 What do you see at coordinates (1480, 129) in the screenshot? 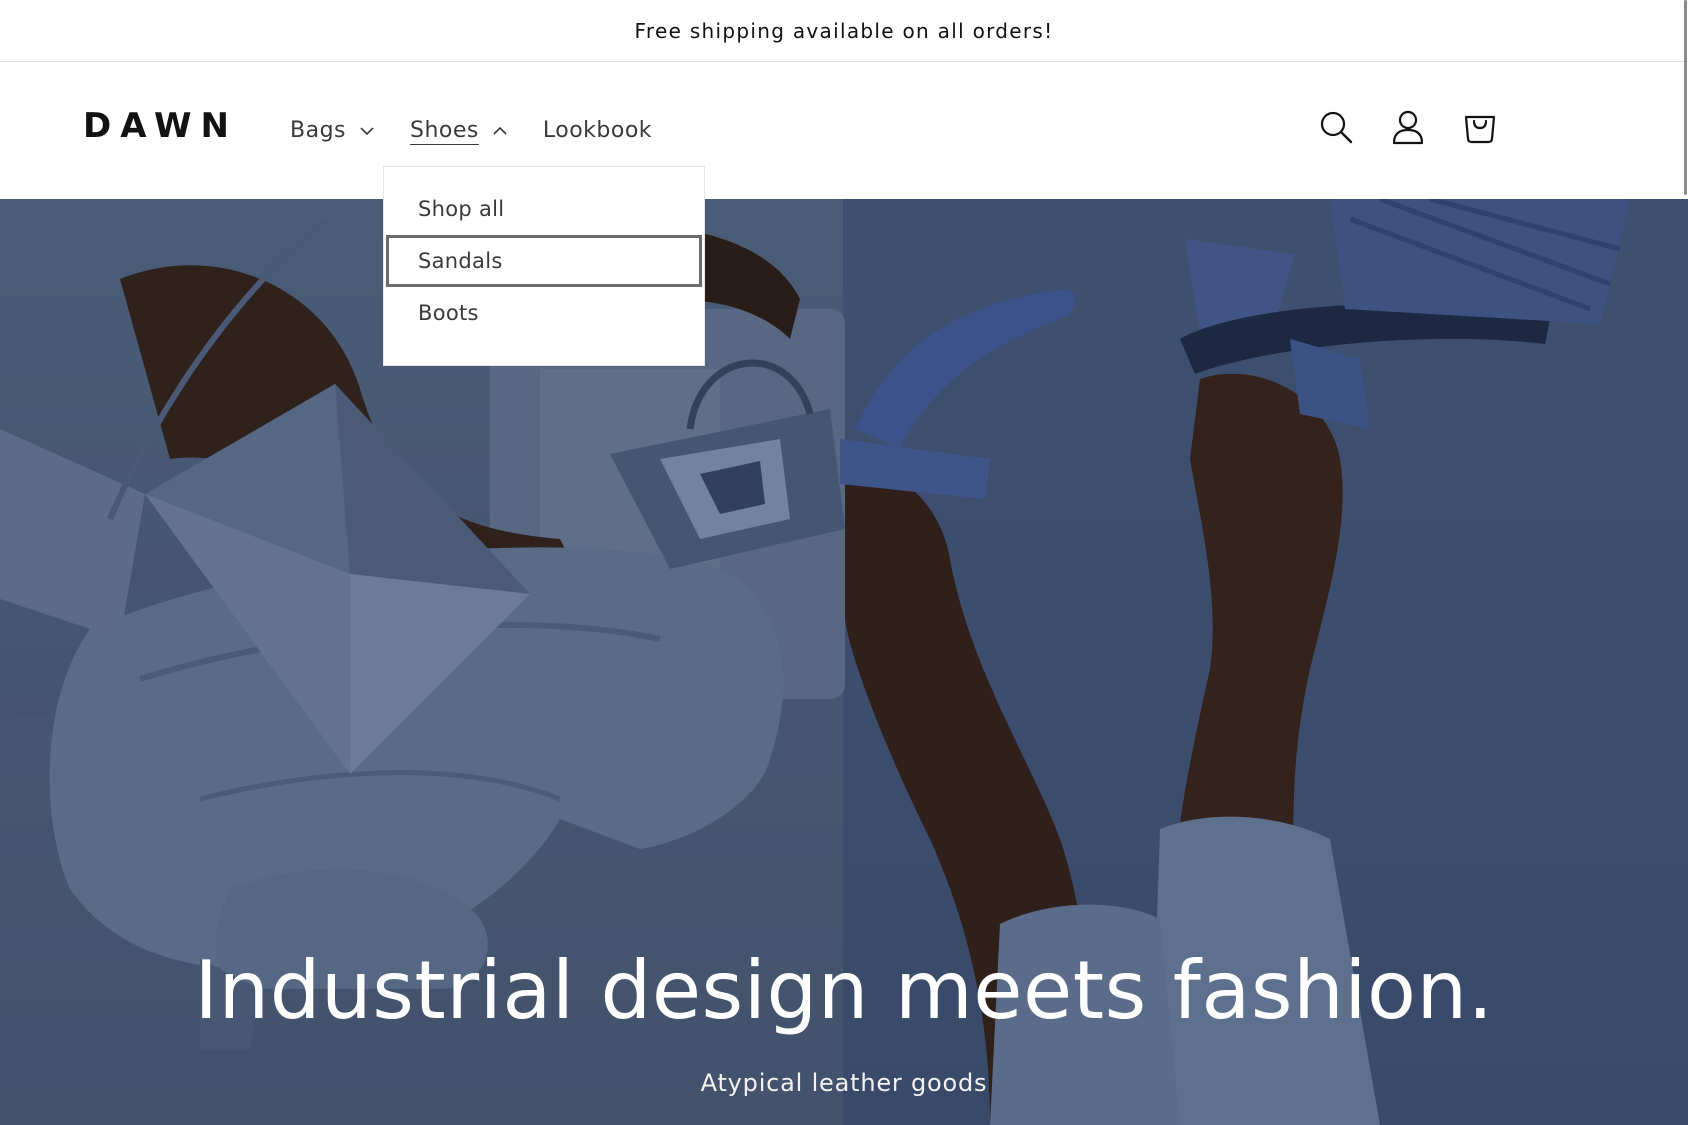
I see `cart-icon` at bounding box center [1480, 129].